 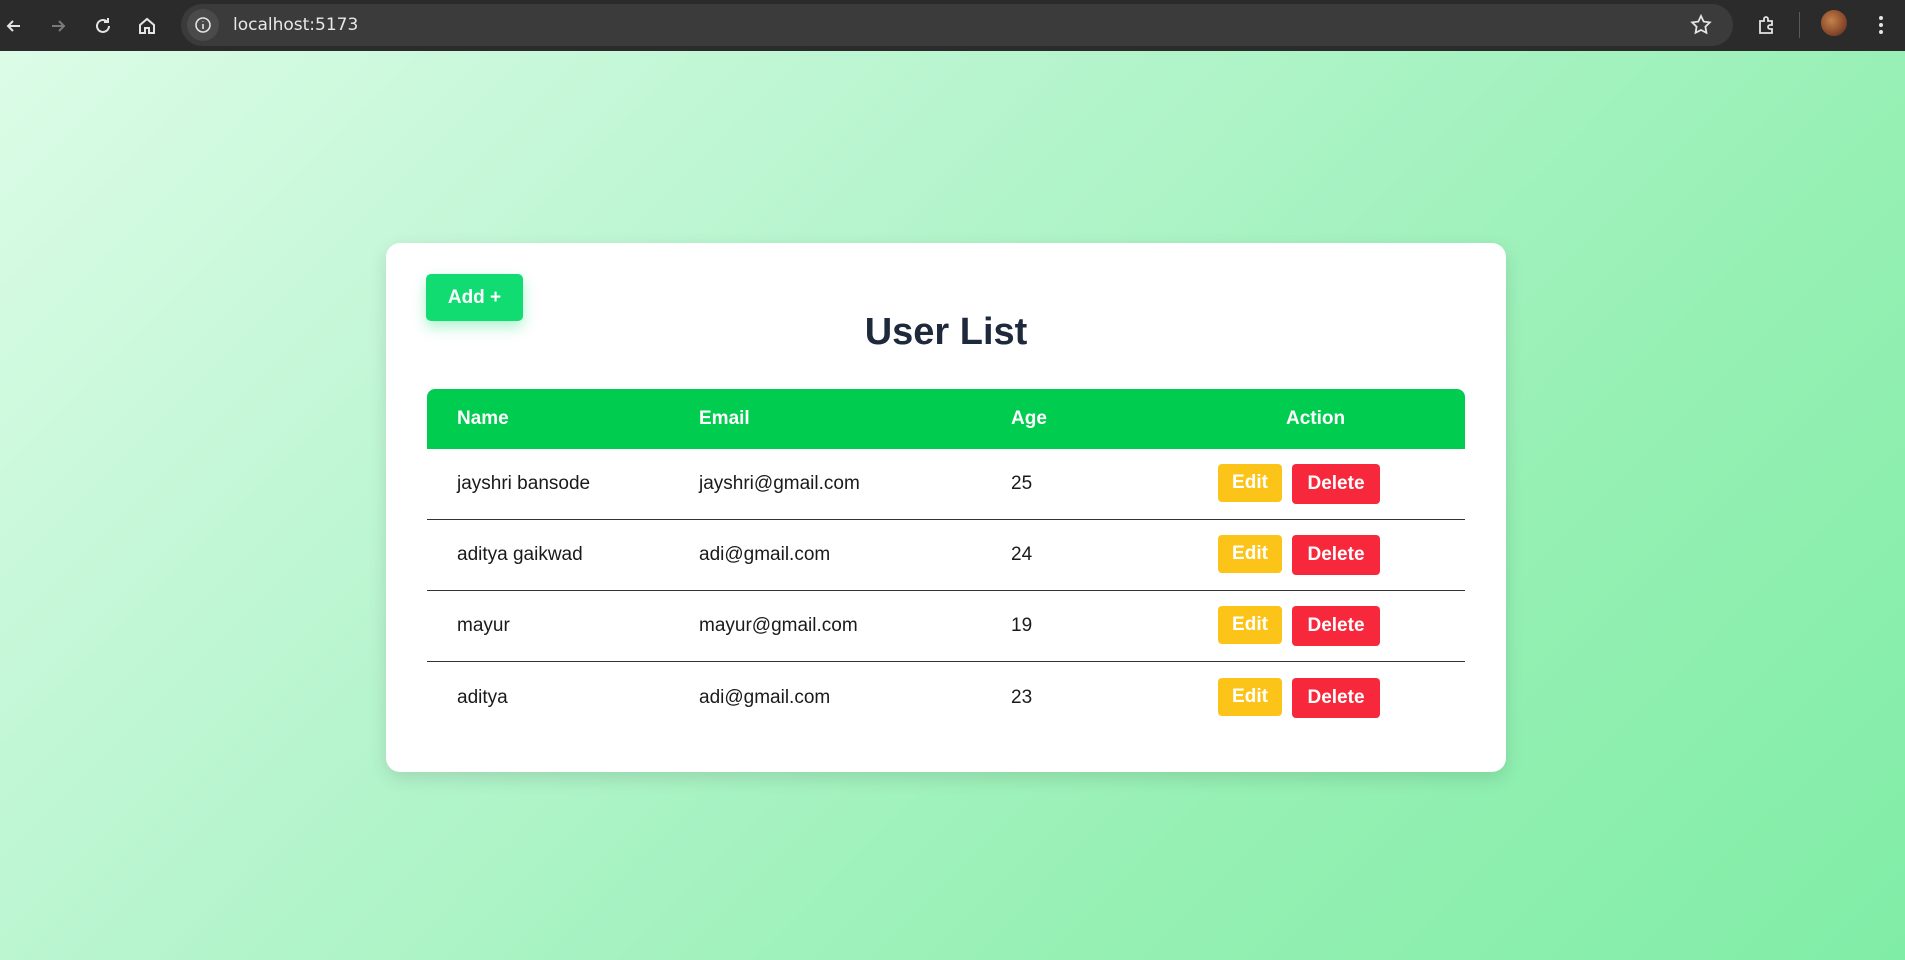 I want to click on table-row: aditya adi@gmail.com 23 Edit Delete, so click(x=946, y=697).